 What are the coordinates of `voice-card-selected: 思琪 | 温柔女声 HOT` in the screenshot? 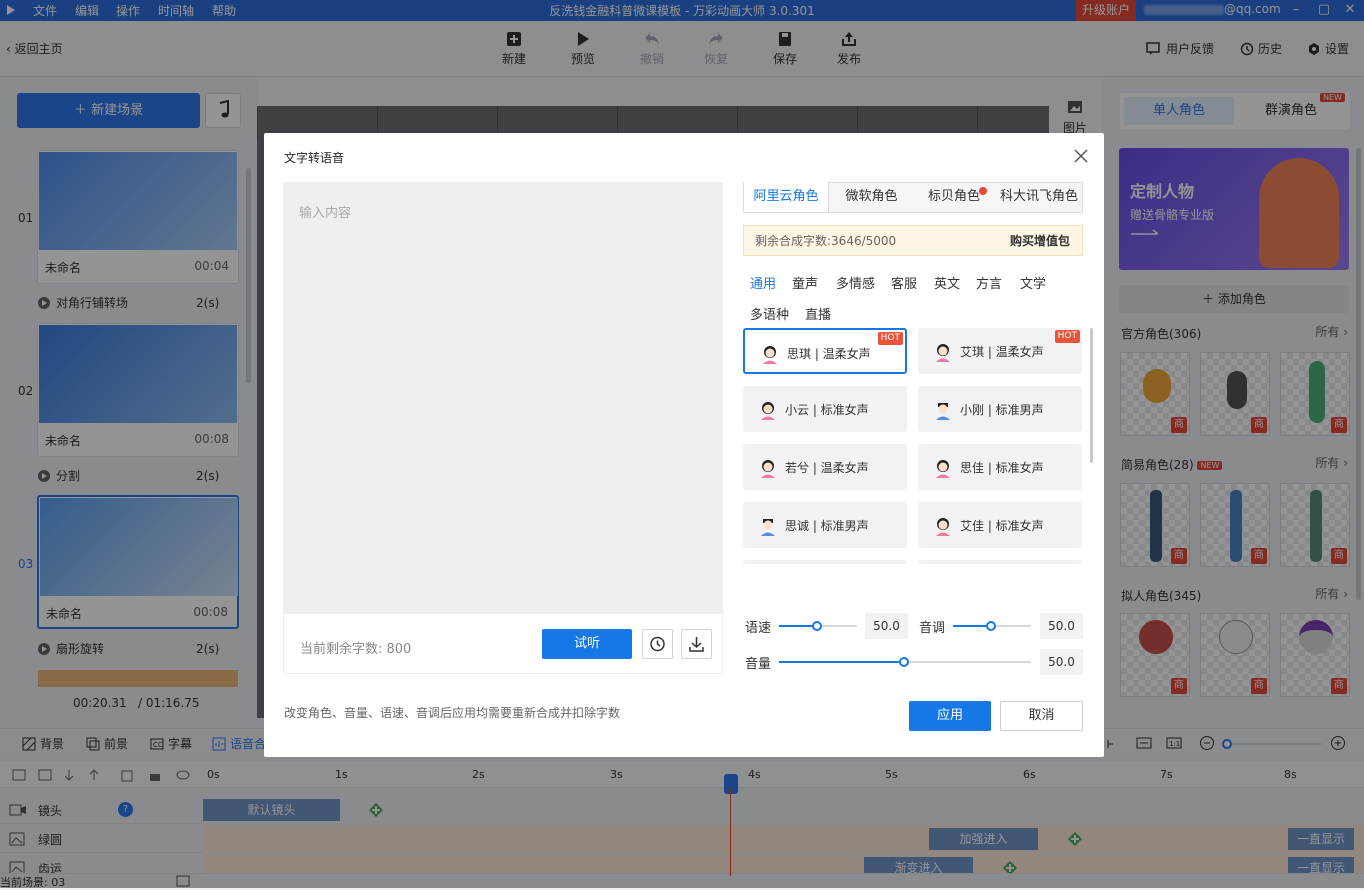 It's located at (825, 351).